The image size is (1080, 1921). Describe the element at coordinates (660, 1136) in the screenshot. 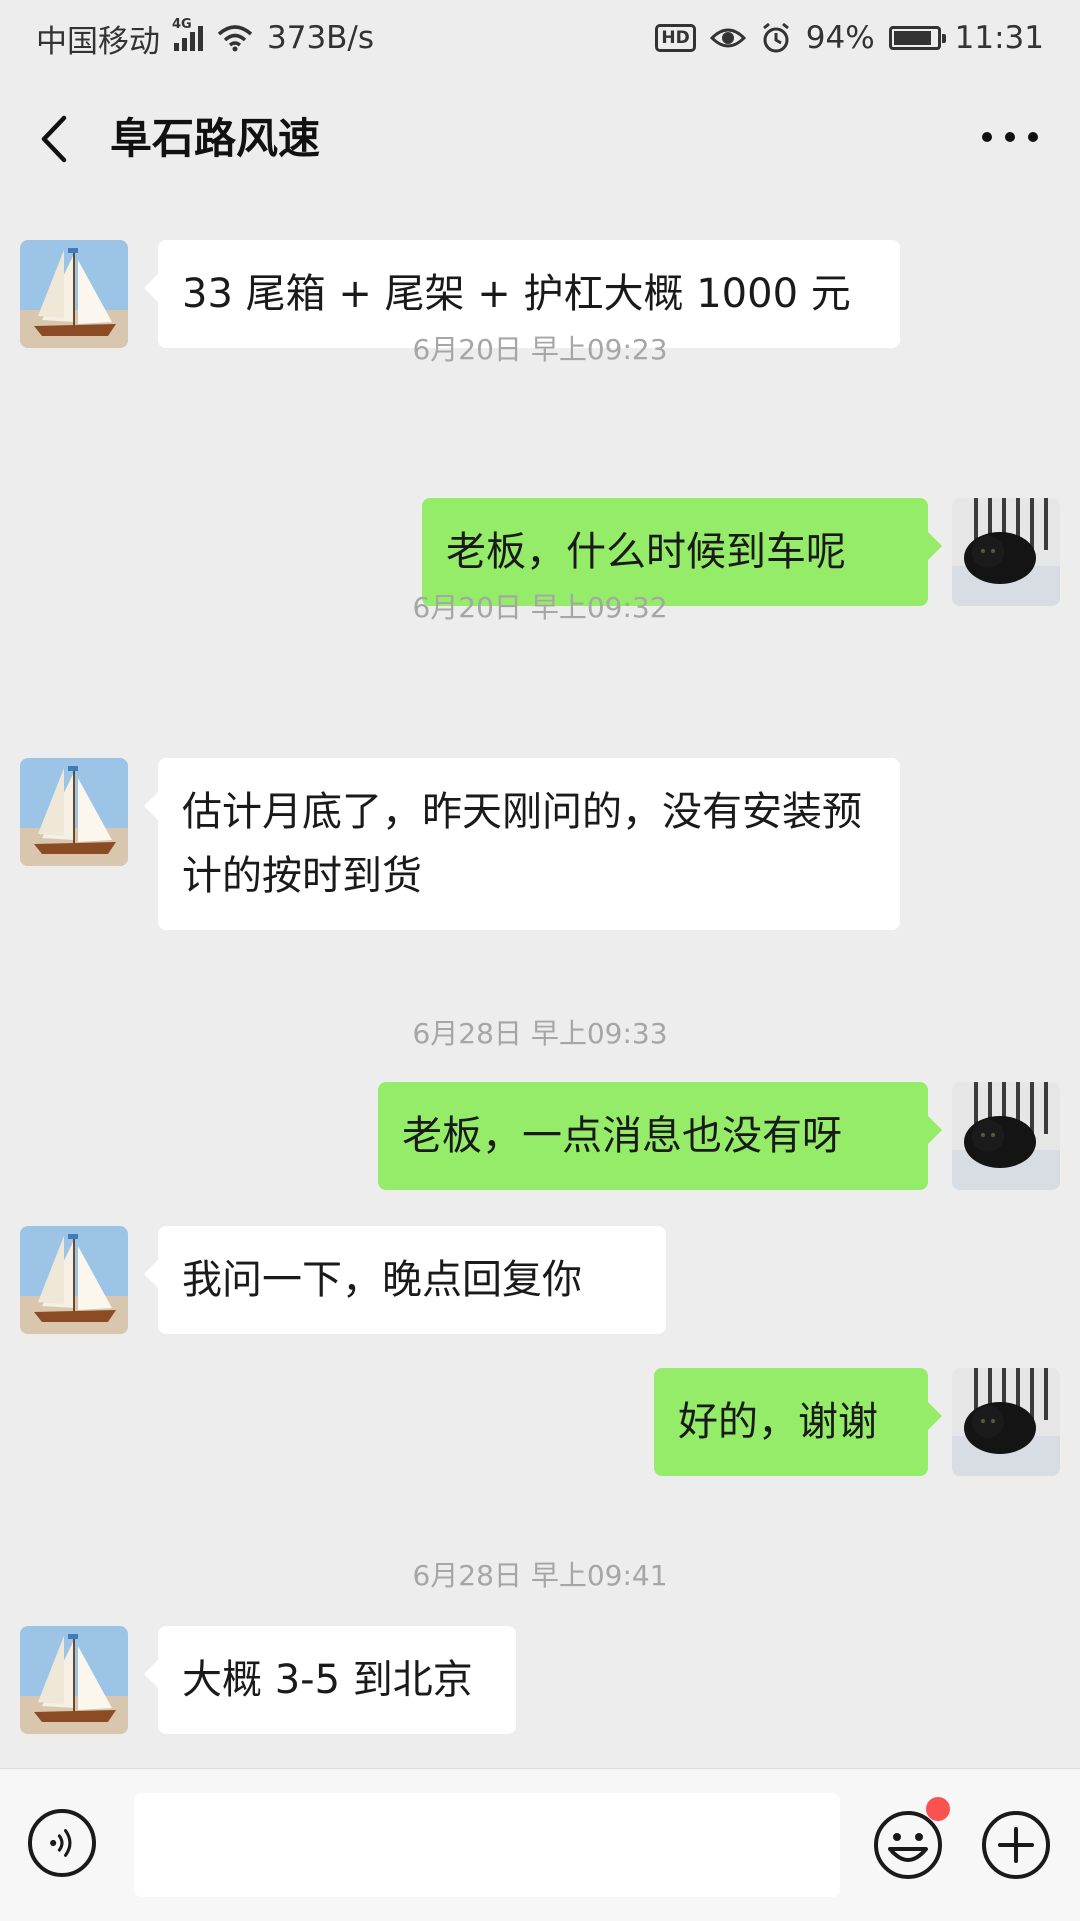

I see `outgoing-message: 老板，一点消息也没有呀` at that location.